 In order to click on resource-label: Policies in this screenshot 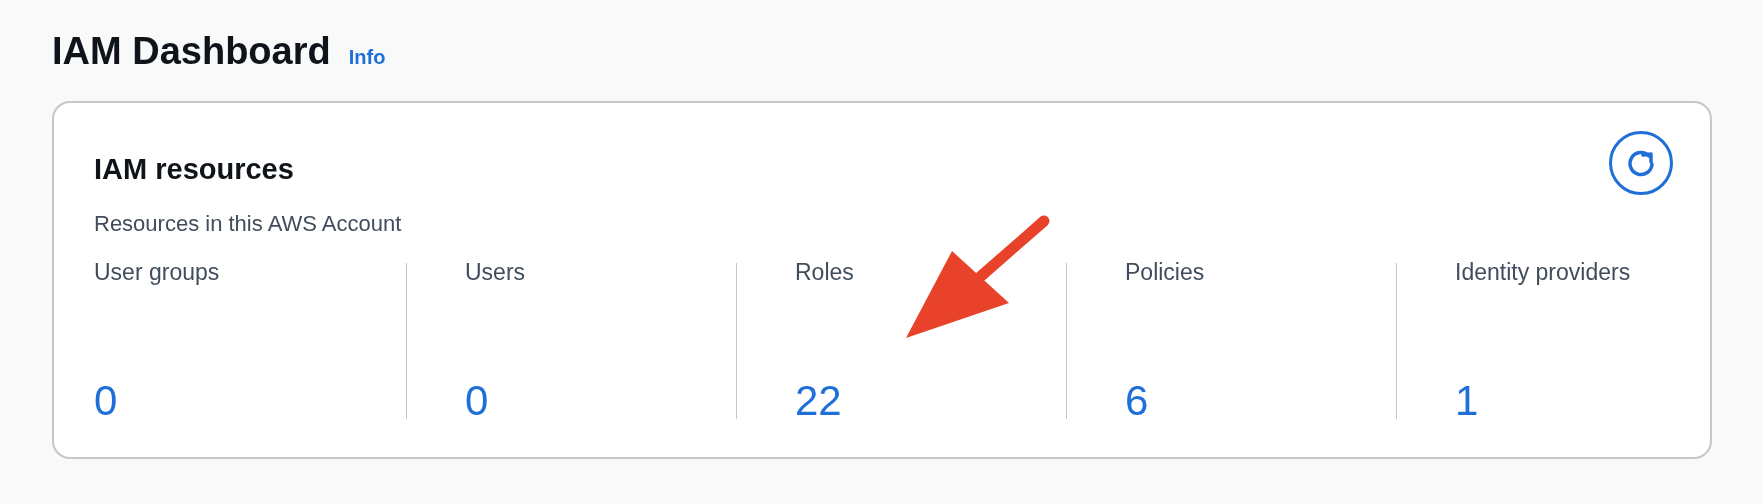, I will do `click(1165, 272)`.